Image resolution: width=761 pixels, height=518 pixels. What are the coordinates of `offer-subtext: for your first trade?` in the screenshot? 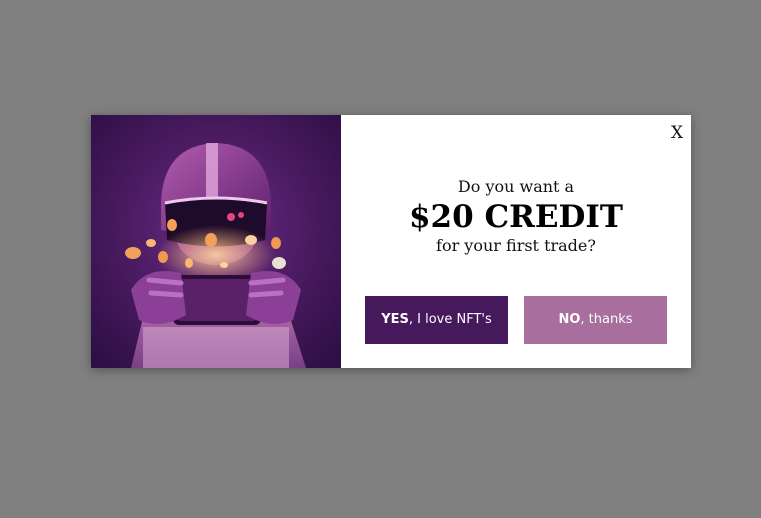 It's located at (516, 245).